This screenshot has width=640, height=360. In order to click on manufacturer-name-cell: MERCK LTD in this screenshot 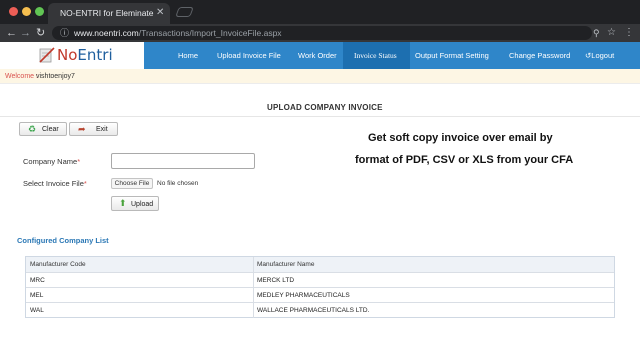, I will do `click(433, 280)`.